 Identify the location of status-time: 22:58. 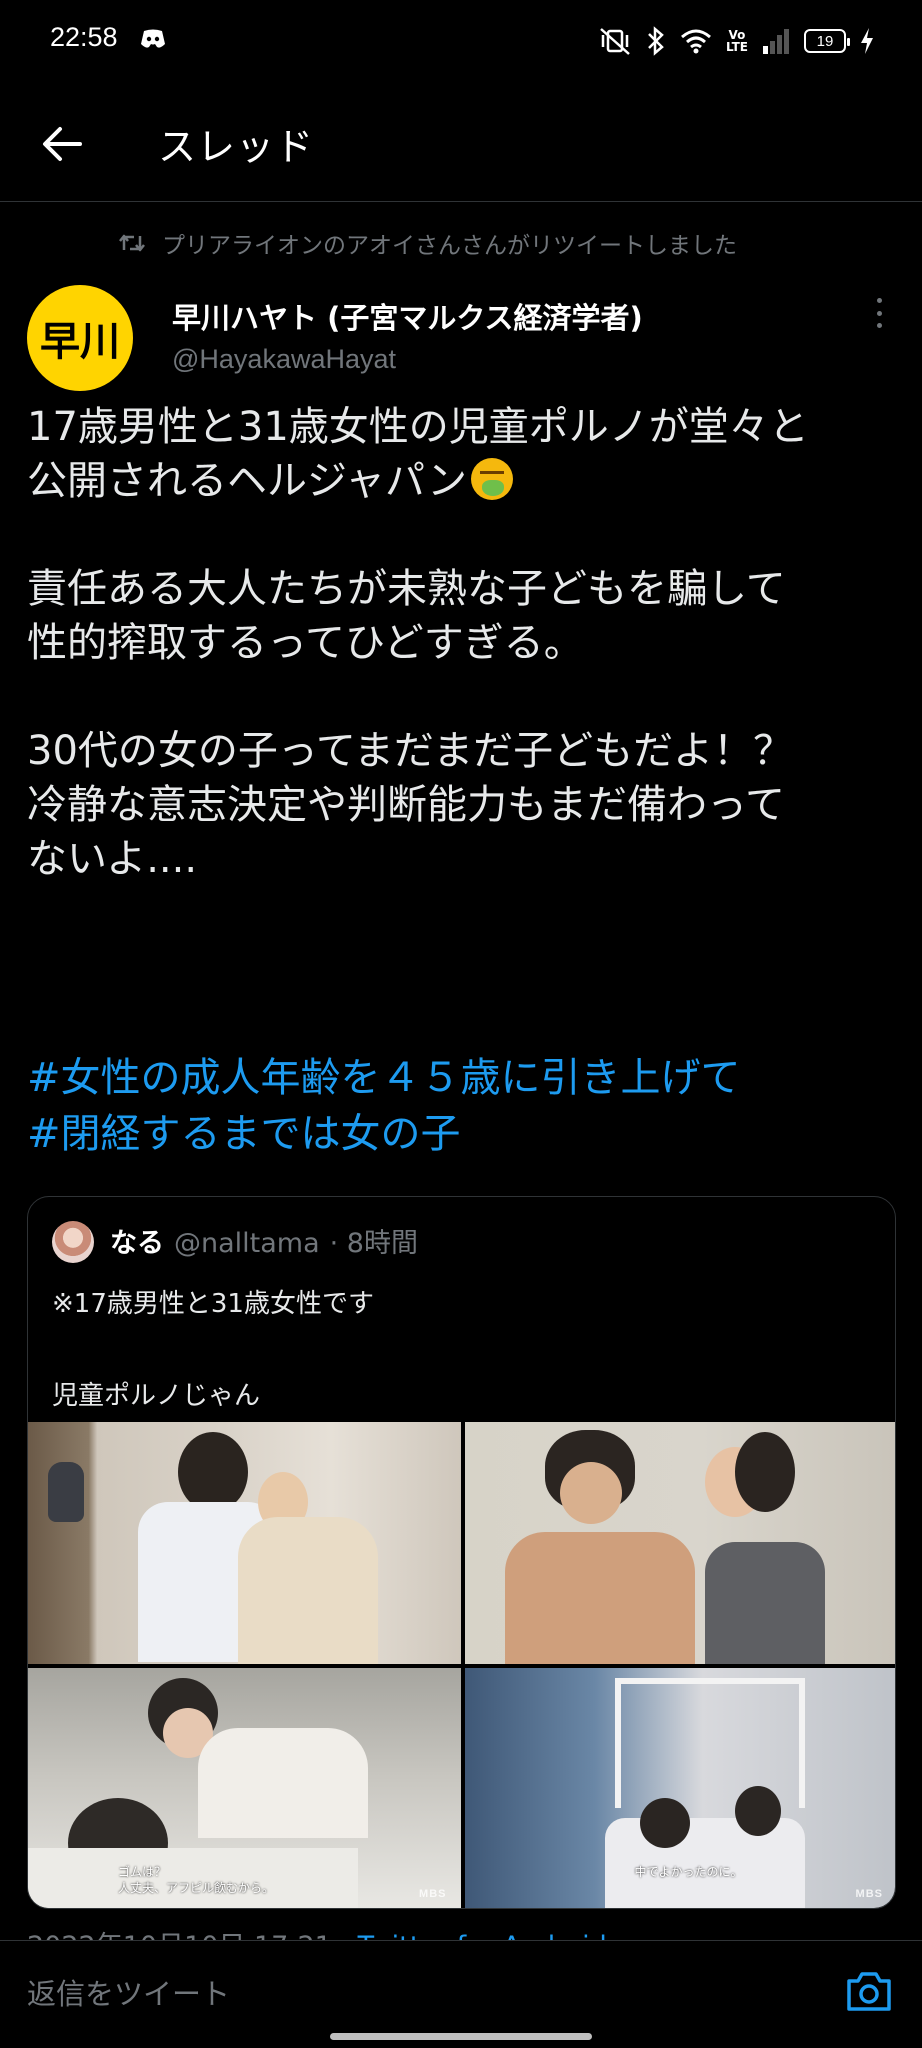
(84, 37).